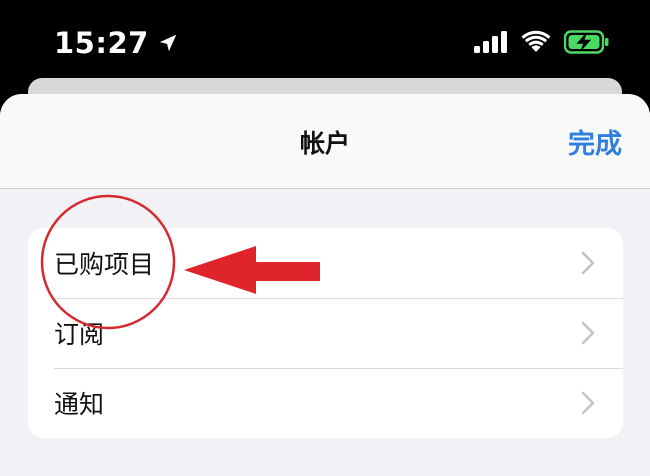 The width and height of the screenshot is (650, 476). I want to click on list-item-label: 已购项目, so click(104, 264).